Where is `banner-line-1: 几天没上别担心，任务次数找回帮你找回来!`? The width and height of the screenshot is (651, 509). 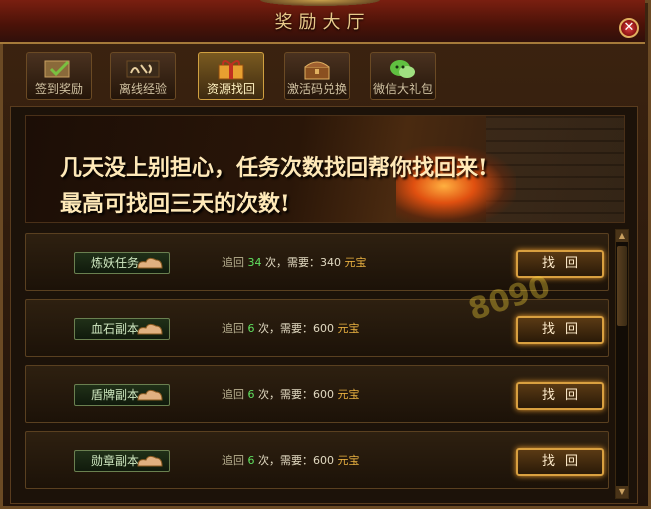
banner-line-1: 几天没上别担心，任务次数找回帮你找回来! is located at coordinates (274, 168).